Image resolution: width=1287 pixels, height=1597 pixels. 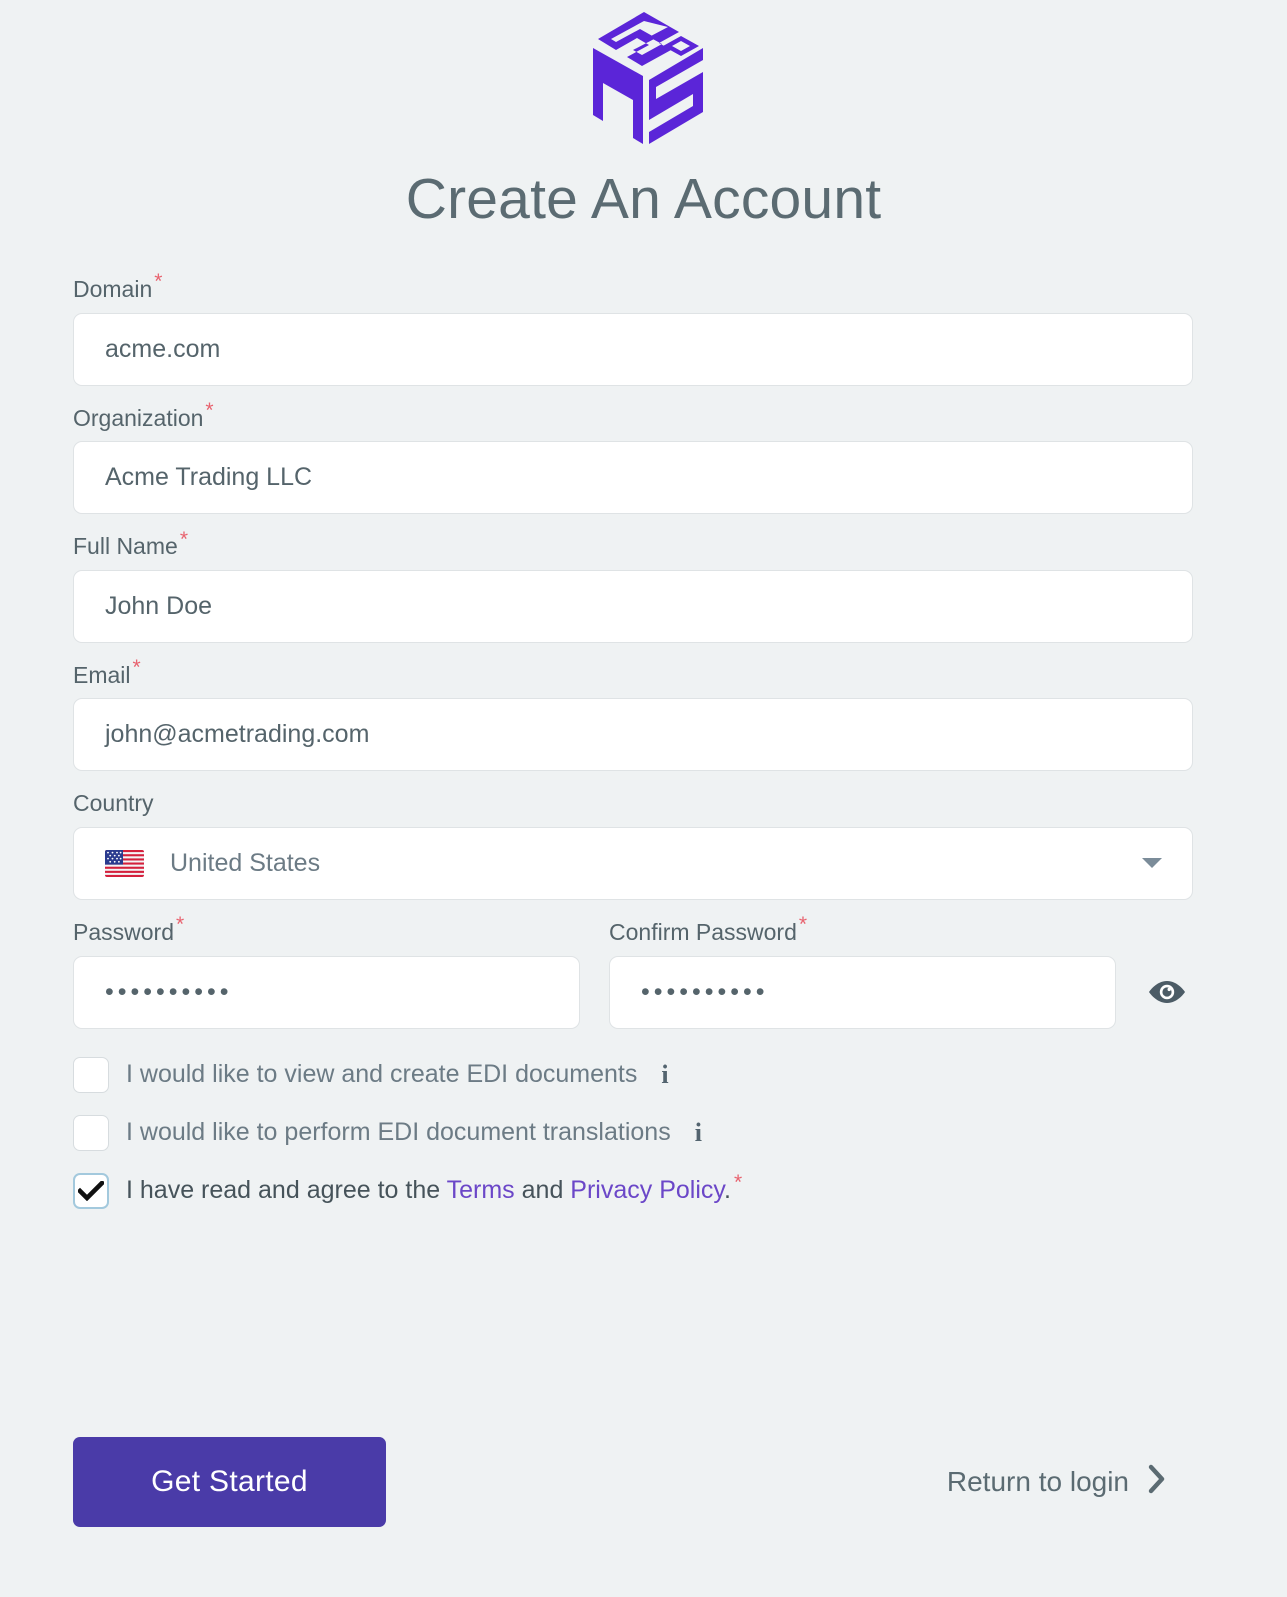 What do you see at coordinates (633, 478) in the screenshot?
I see `organization-input: Acme Trading LLC` at bounding box center [633, 478].